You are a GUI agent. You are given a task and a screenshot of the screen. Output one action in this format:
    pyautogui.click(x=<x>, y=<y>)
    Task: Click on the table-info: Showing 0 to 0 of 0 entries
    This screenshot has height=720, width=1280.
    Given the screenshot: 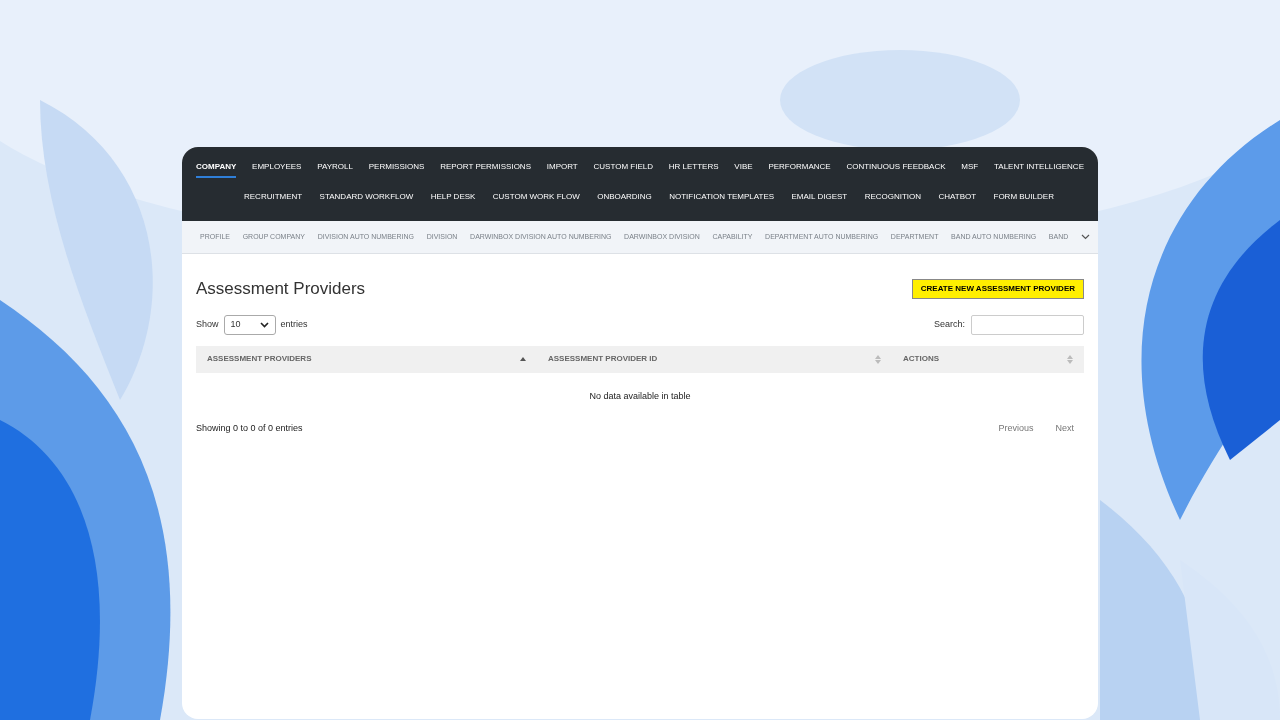 What is the action you would take?
    pyautogui.click(x=249, y=428)
    